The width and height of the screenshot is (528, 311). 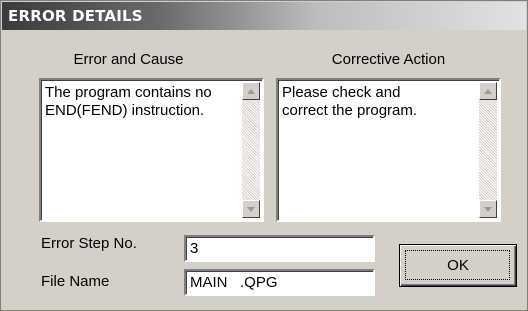 What do you see at coordinates (350, 101) in the screenshot?
I see `corrective-action-text: Please check and correct the program.` at bounding box center [350, 101].